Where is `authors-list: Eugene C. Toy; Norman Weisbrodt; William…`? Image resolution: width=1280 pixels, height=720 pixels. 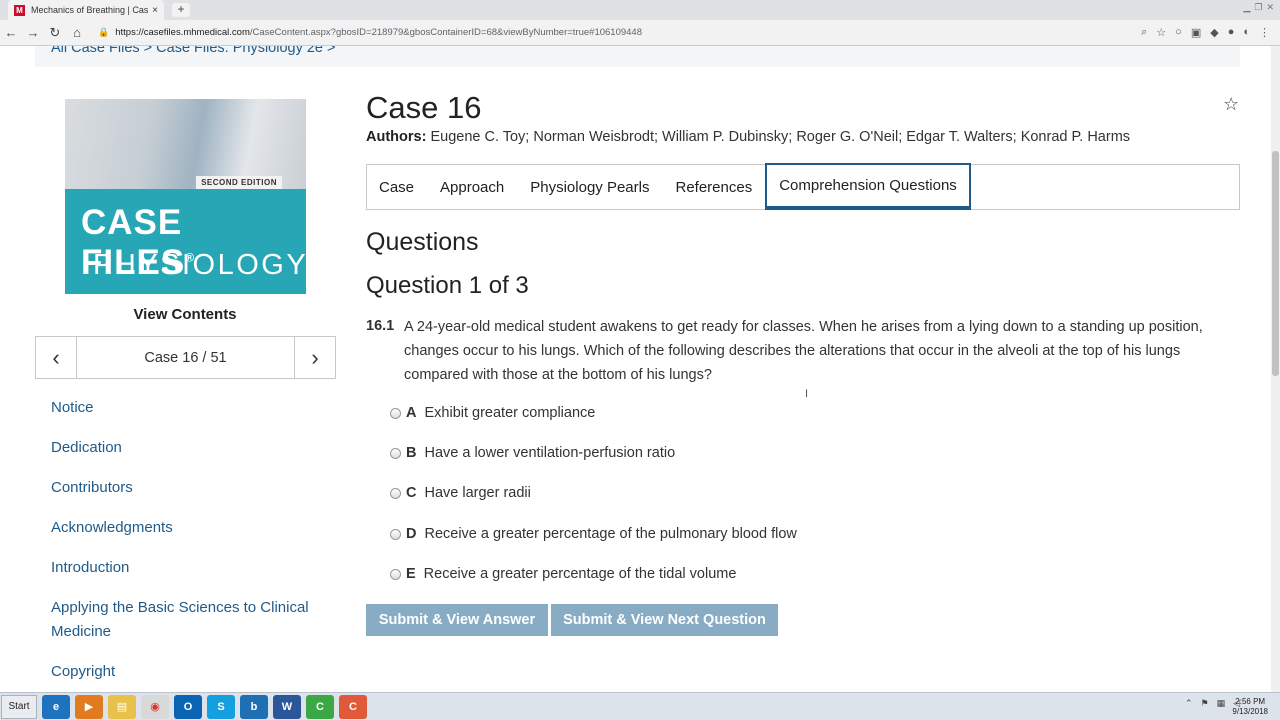
authors-list: Eugene C. Toy; Norman Weisbrodt; William… is located at coordinates (780, 137).